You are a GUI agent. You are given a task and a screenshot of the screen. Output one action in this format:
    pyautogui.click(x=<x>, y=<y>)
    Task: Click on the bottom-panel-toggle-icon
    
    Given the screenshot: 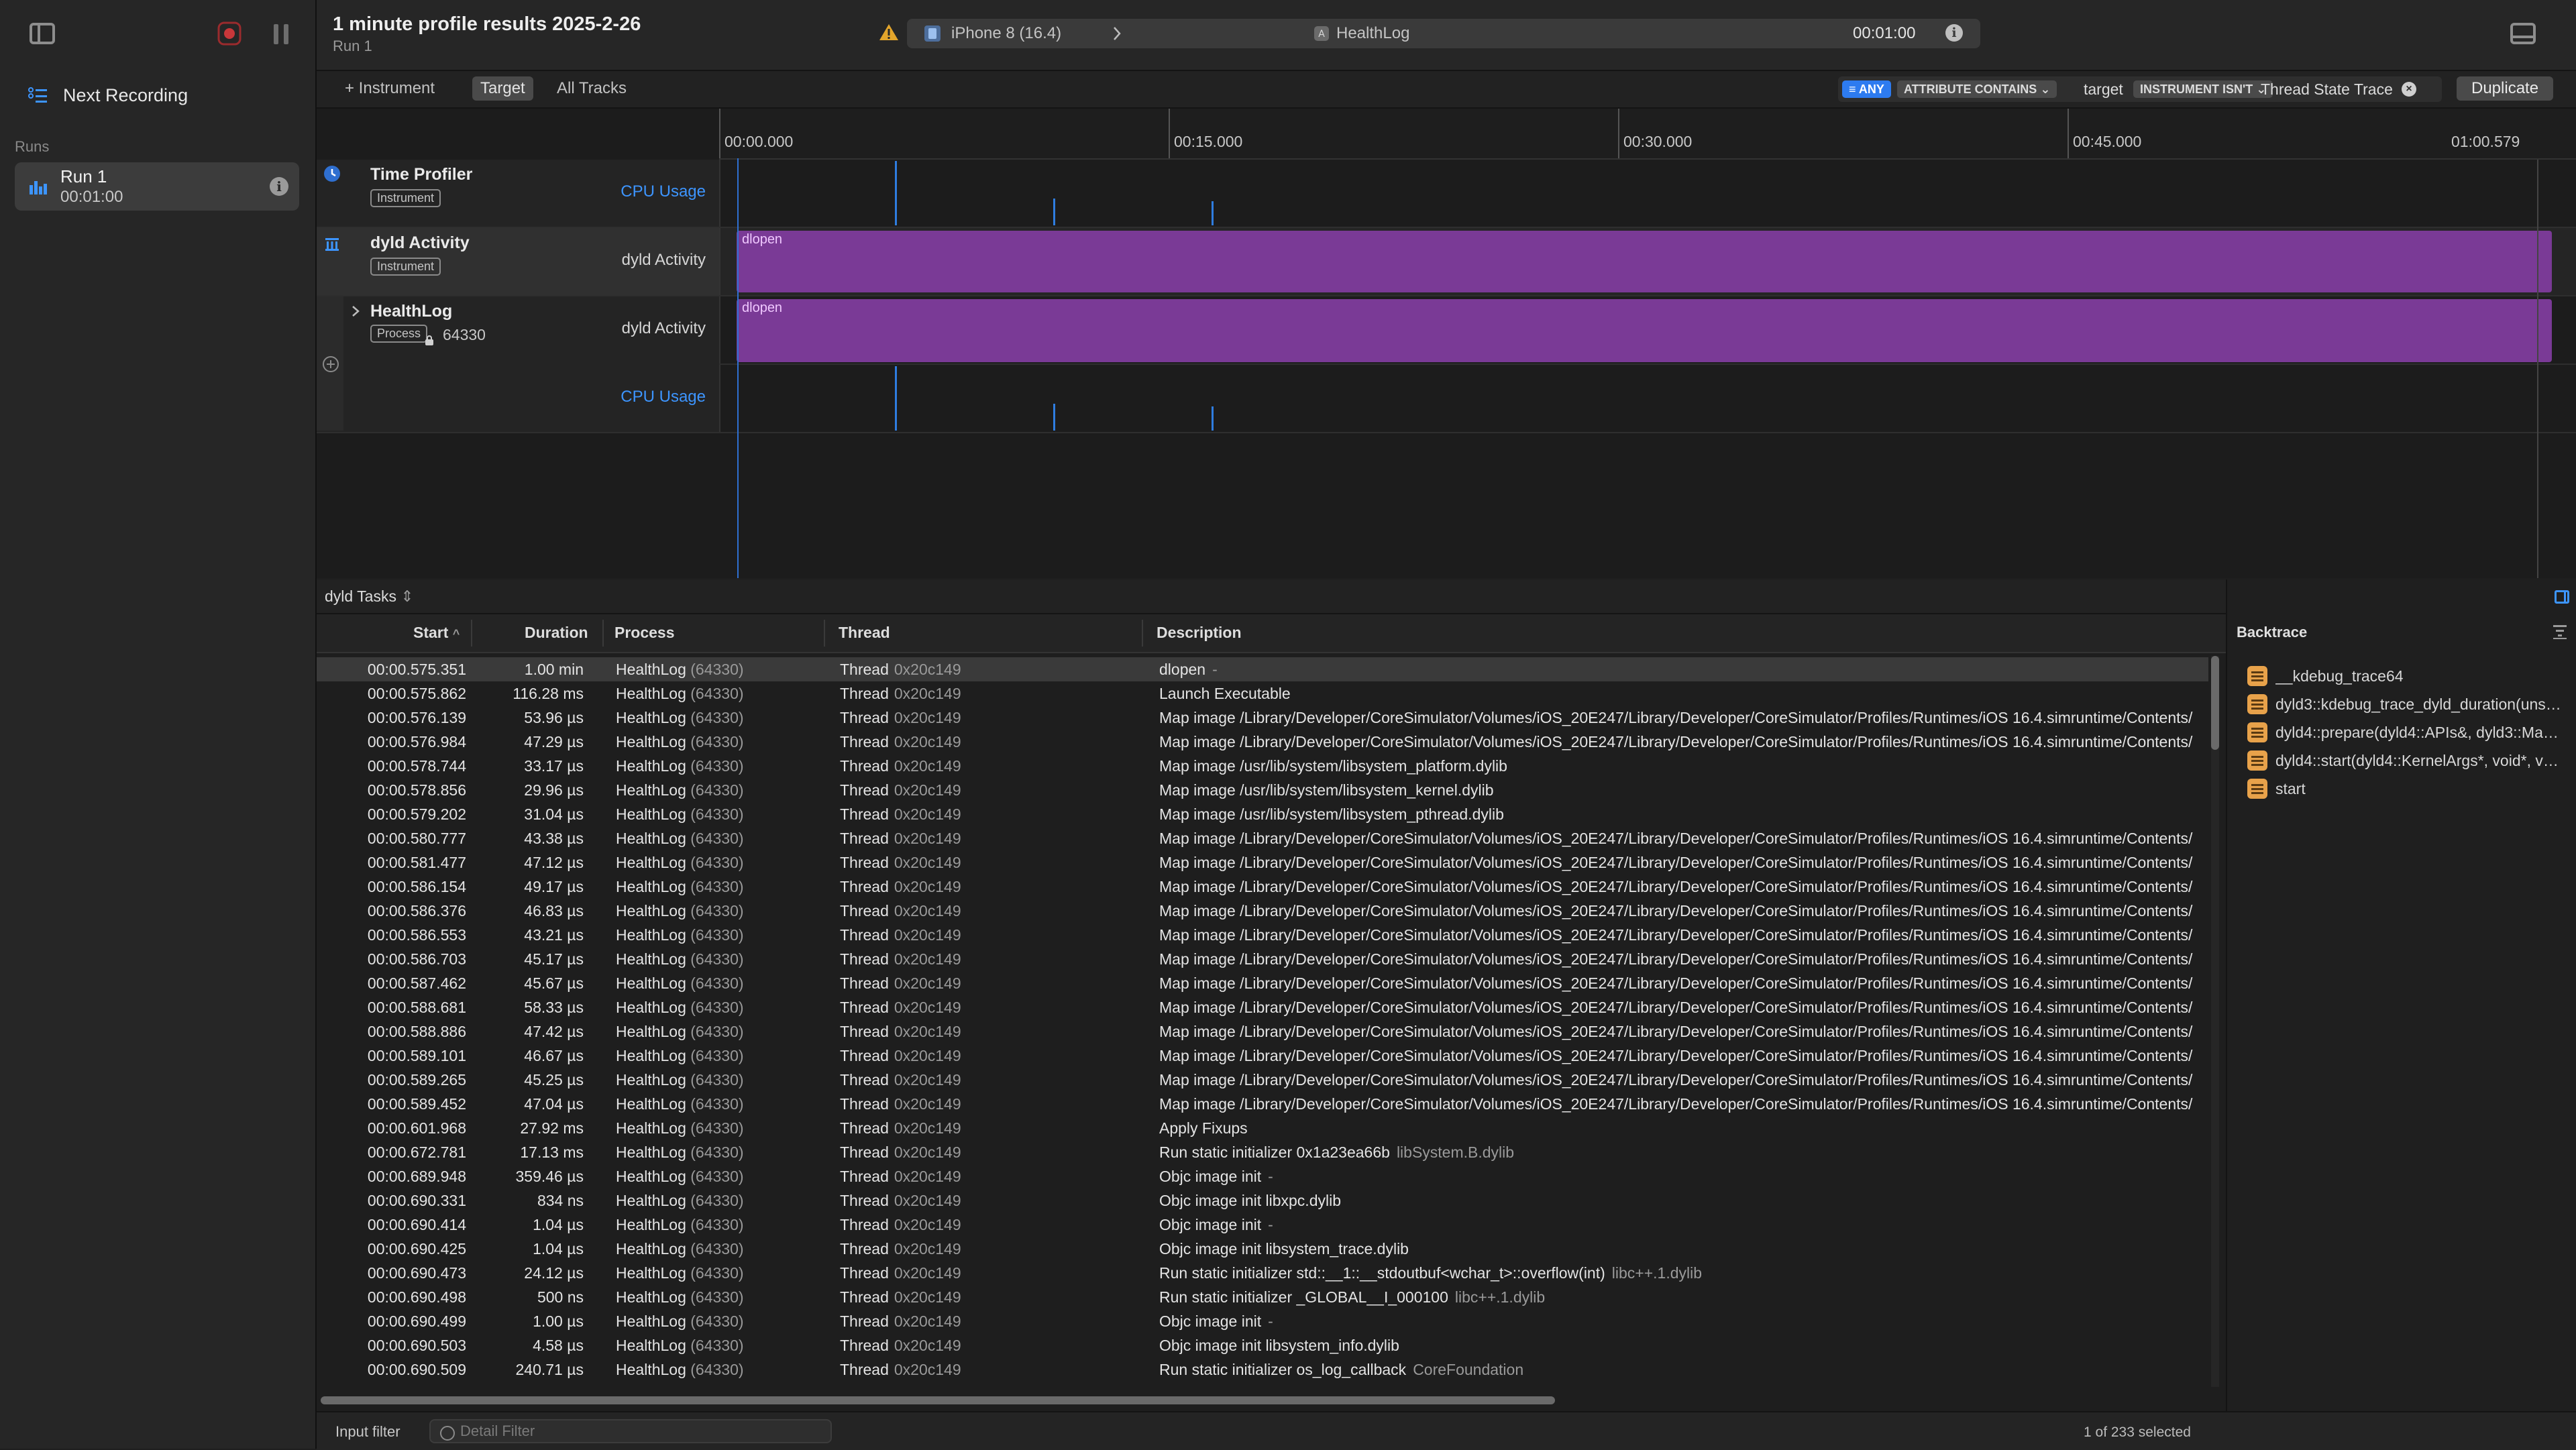 What is the action you would take?
    pyautogui.click(x=2523, y=33)
    